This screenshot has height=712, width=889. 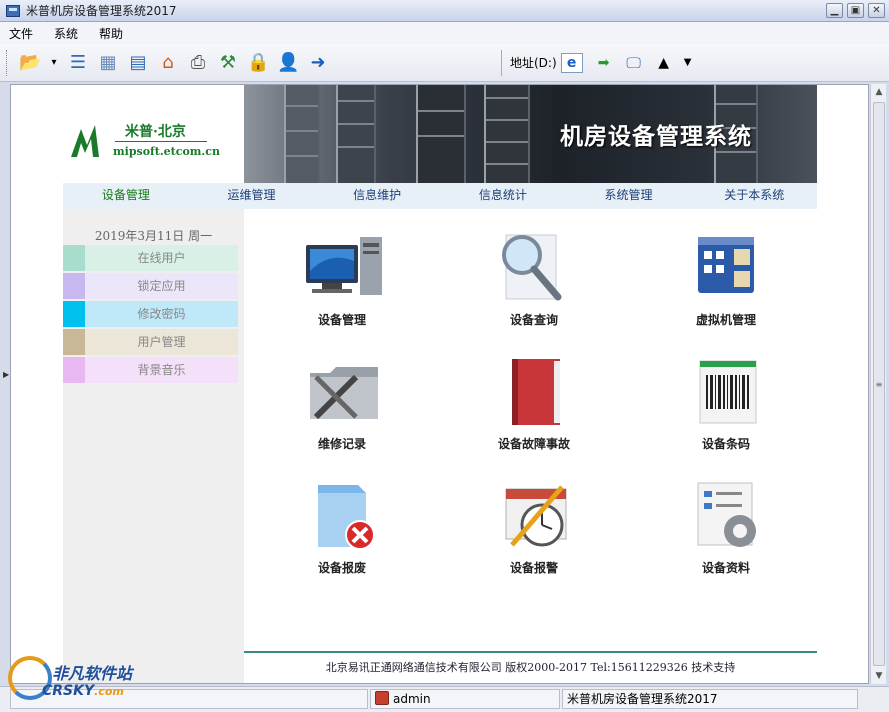 I want to click on tile-virtual-machine: 虚拟机管理, so click(x=716, y=286).